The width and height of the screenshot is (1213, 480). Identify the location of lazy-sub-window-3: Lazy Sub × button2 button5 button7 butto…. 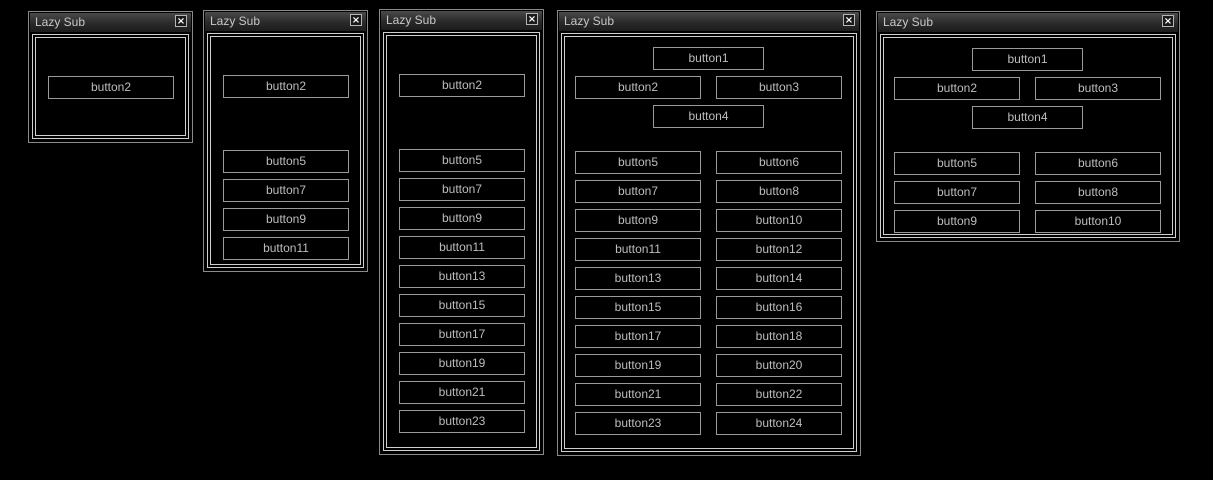
(461, 232).